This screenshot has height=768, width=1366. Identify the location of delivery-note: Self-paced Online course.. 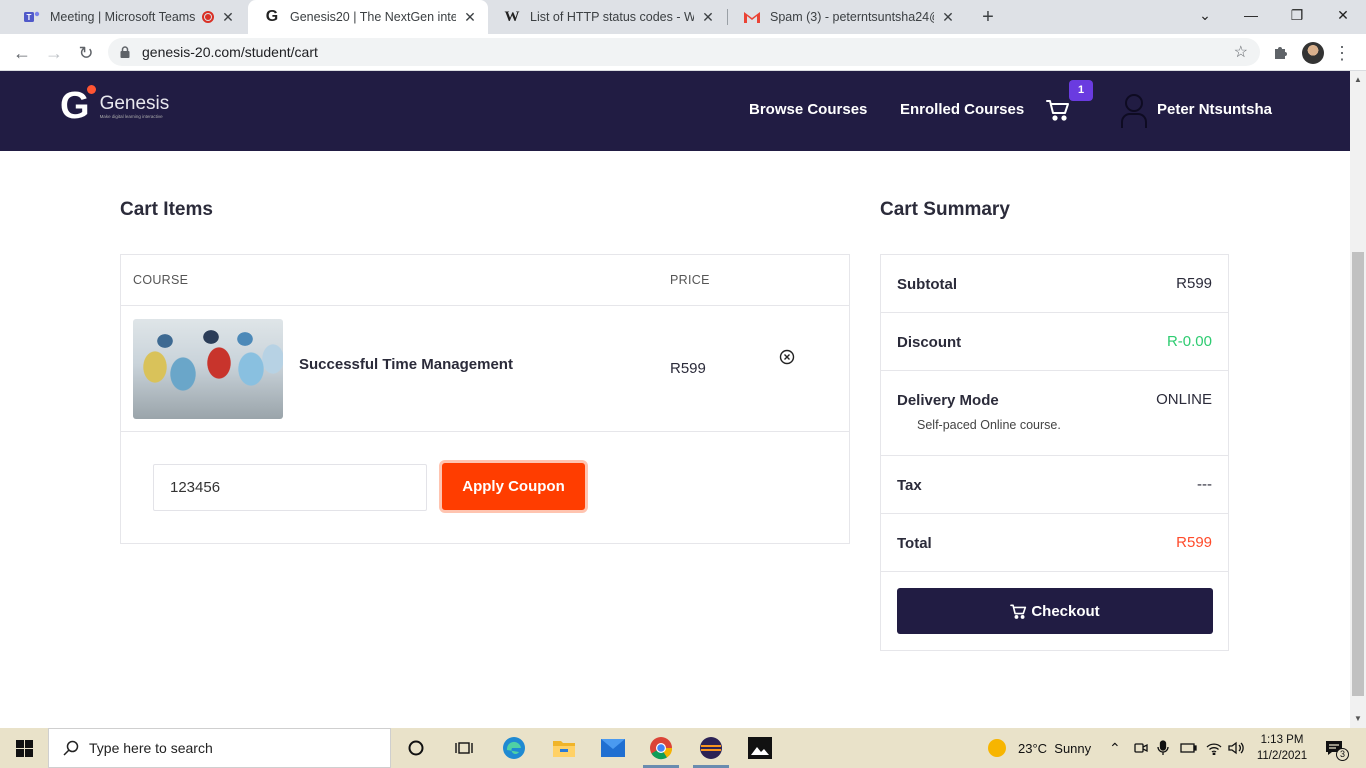
(989, 425).